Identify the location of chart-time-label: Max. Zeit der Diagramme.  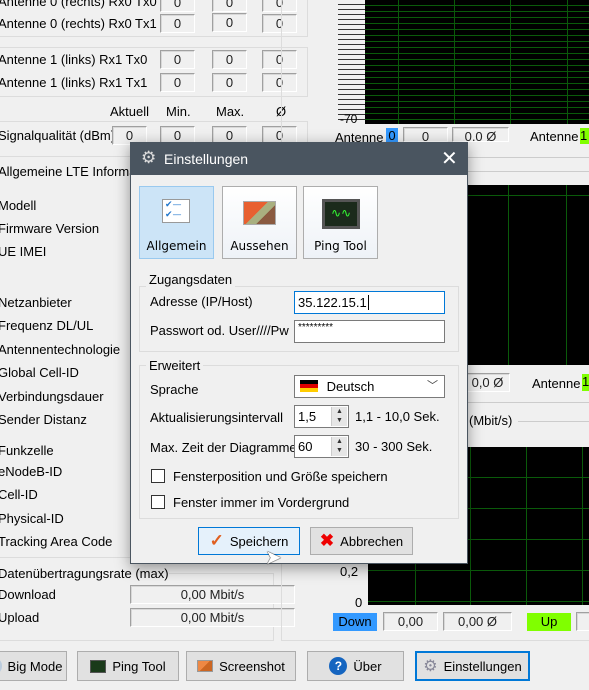
(223, 447).